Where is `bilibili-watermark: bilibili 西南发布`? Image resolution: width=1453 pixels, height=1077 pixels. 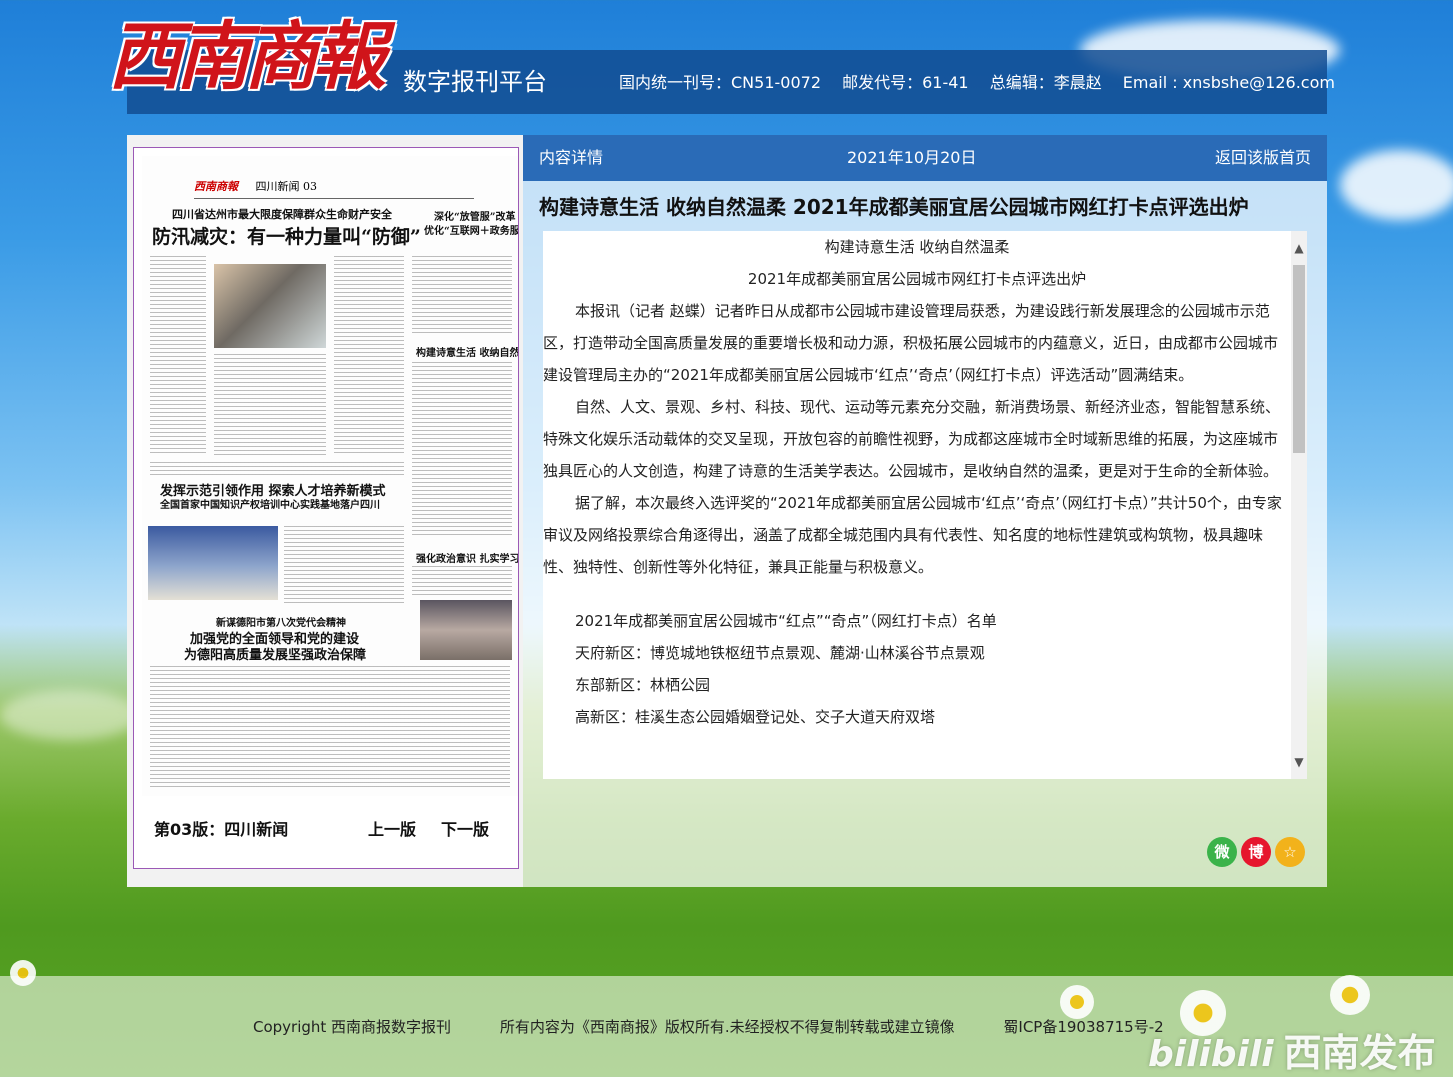 bilibili-watermark: bilibili 西南发布 is located at coordinates (1292, 1049).